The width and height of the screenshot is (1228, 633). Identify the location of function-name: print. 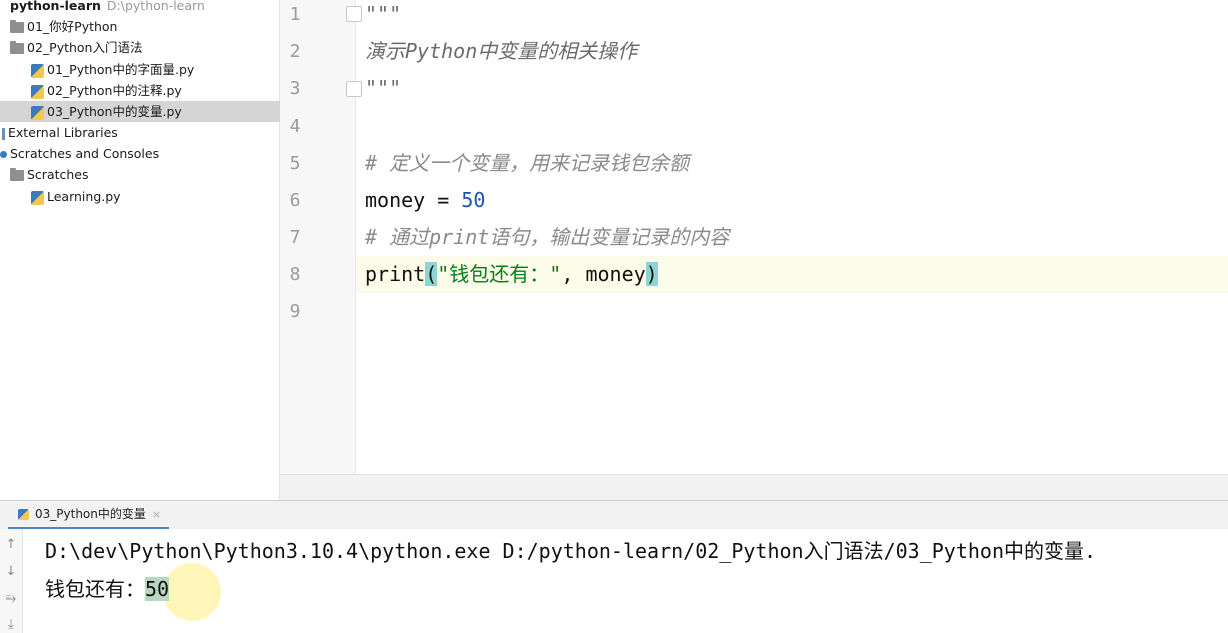
(395, 274).